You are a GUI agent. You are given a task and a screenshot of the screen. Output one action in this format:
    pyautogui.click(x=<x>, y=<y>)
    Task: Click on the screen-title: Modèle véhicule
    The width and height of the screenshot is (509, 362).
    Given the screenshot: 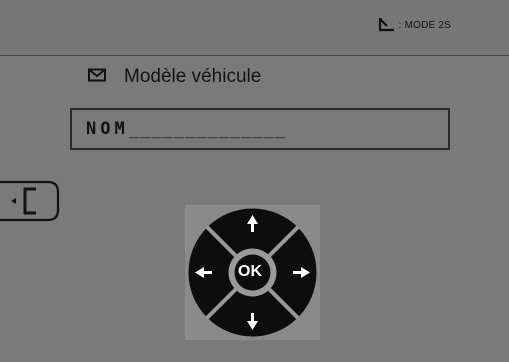 What is the action you would take?
    pyautogui.click(x=174, y=77)
    